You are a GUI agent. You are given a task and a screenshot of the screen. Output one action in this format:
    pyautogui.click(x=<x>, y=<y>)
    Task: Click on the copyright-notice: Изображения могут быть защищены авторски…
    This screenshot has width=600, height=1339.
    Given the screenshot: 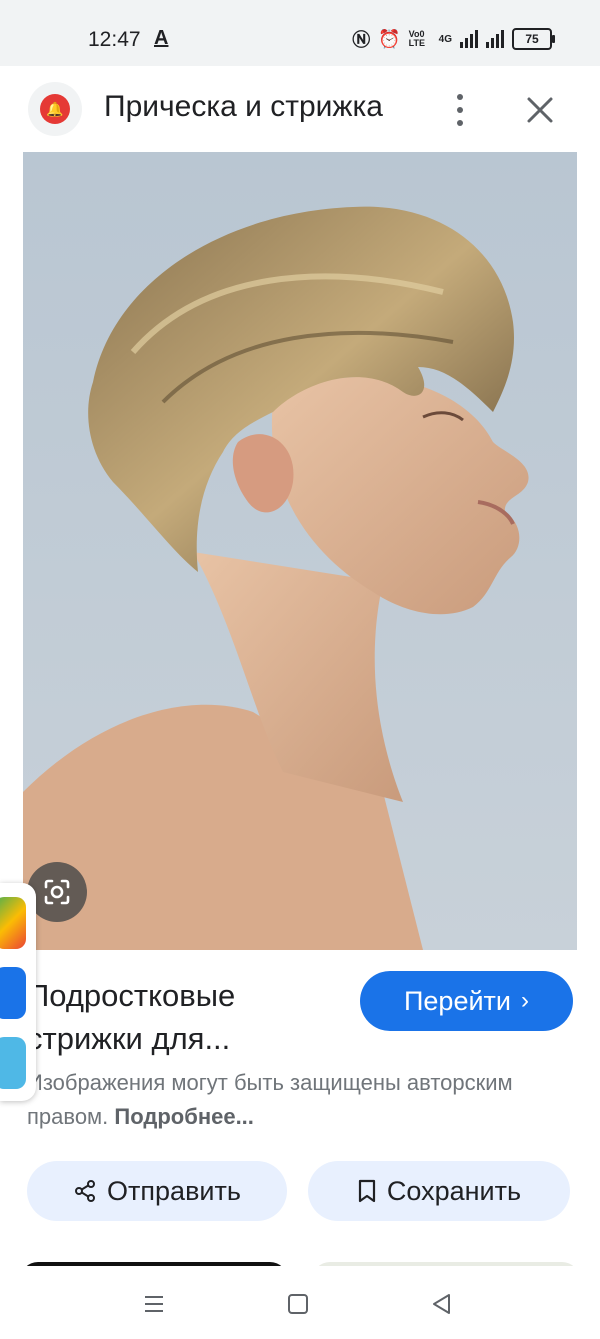 What is the action you would take?
    pyautogui.click(x=292, y=1100)
    